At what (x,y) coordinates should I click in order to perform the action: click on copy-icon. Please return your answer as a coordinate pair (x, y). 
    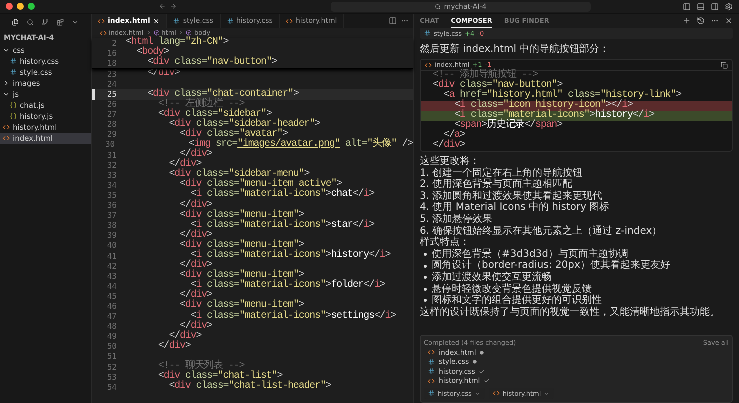
    Looking at the image, I should click on (724, 65).